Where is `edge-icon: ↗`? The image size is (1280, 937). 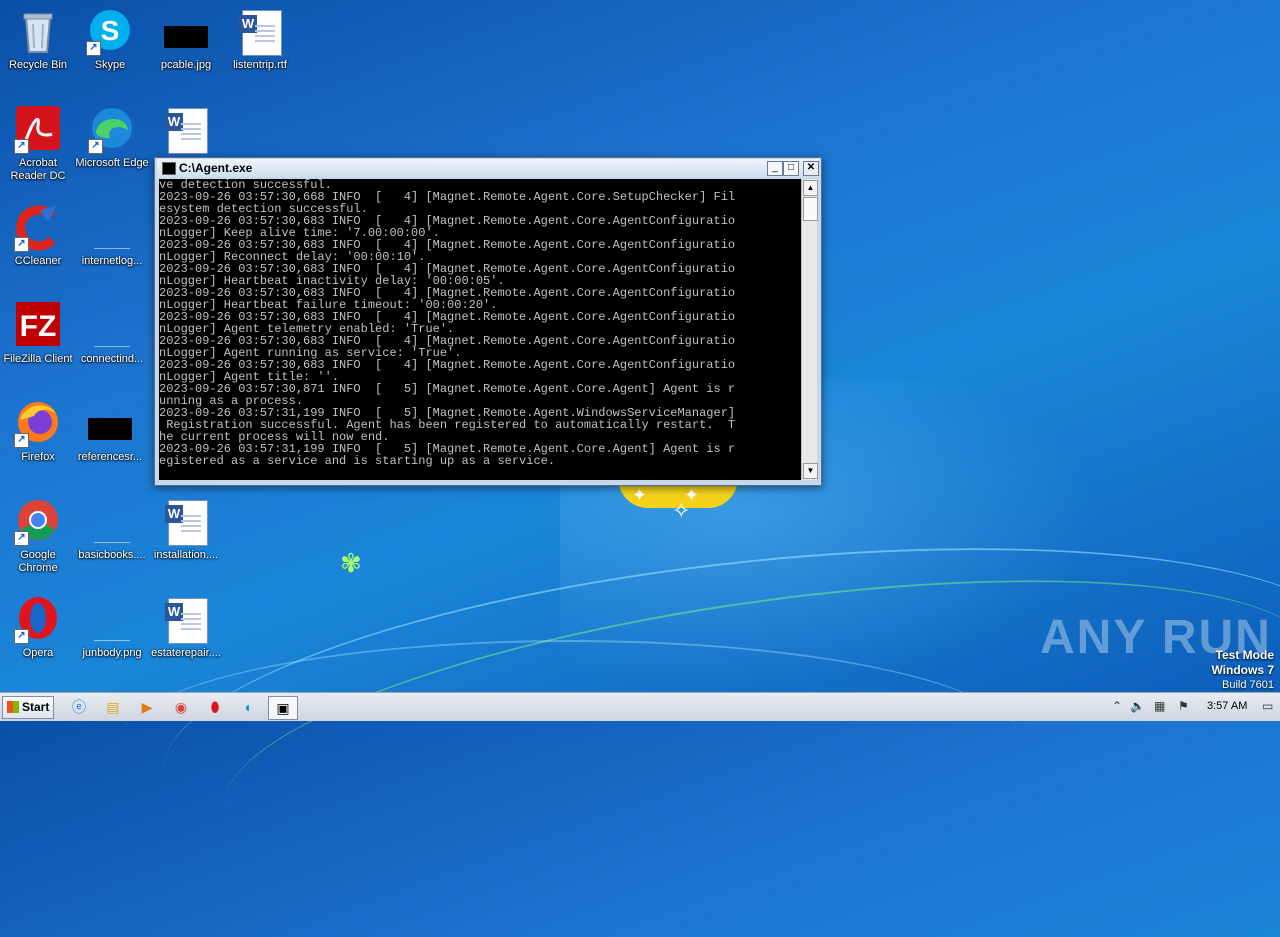
edge-icon: ↗ is located at coordinates (112, 130).